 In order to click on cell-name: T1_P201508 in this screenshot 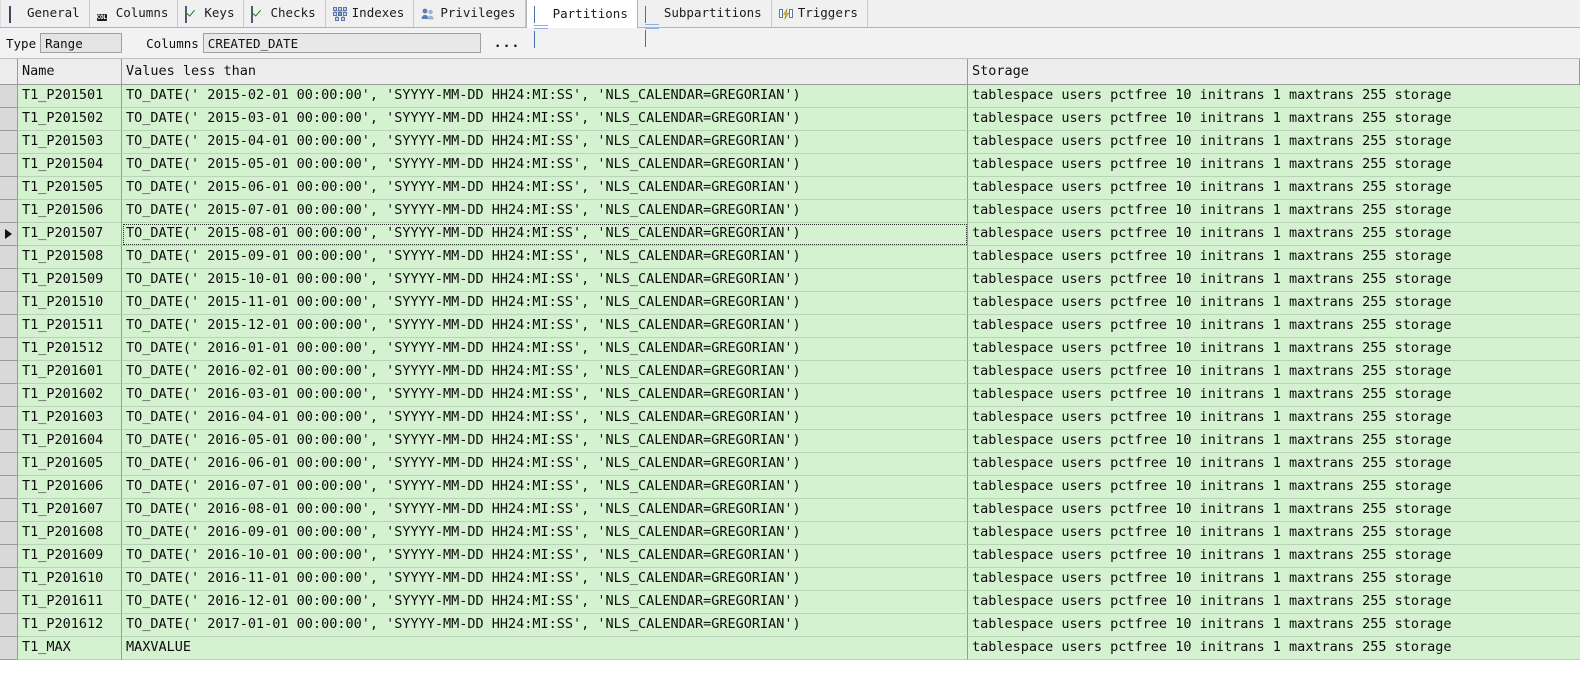, I will do `click(70, 257)`.